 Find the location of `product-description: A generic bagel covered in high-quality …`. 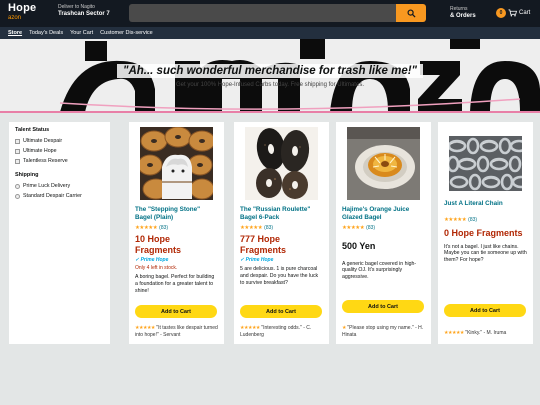

product-description: A generic bagel covered in high-quality … is located at coordinates (379, 270).